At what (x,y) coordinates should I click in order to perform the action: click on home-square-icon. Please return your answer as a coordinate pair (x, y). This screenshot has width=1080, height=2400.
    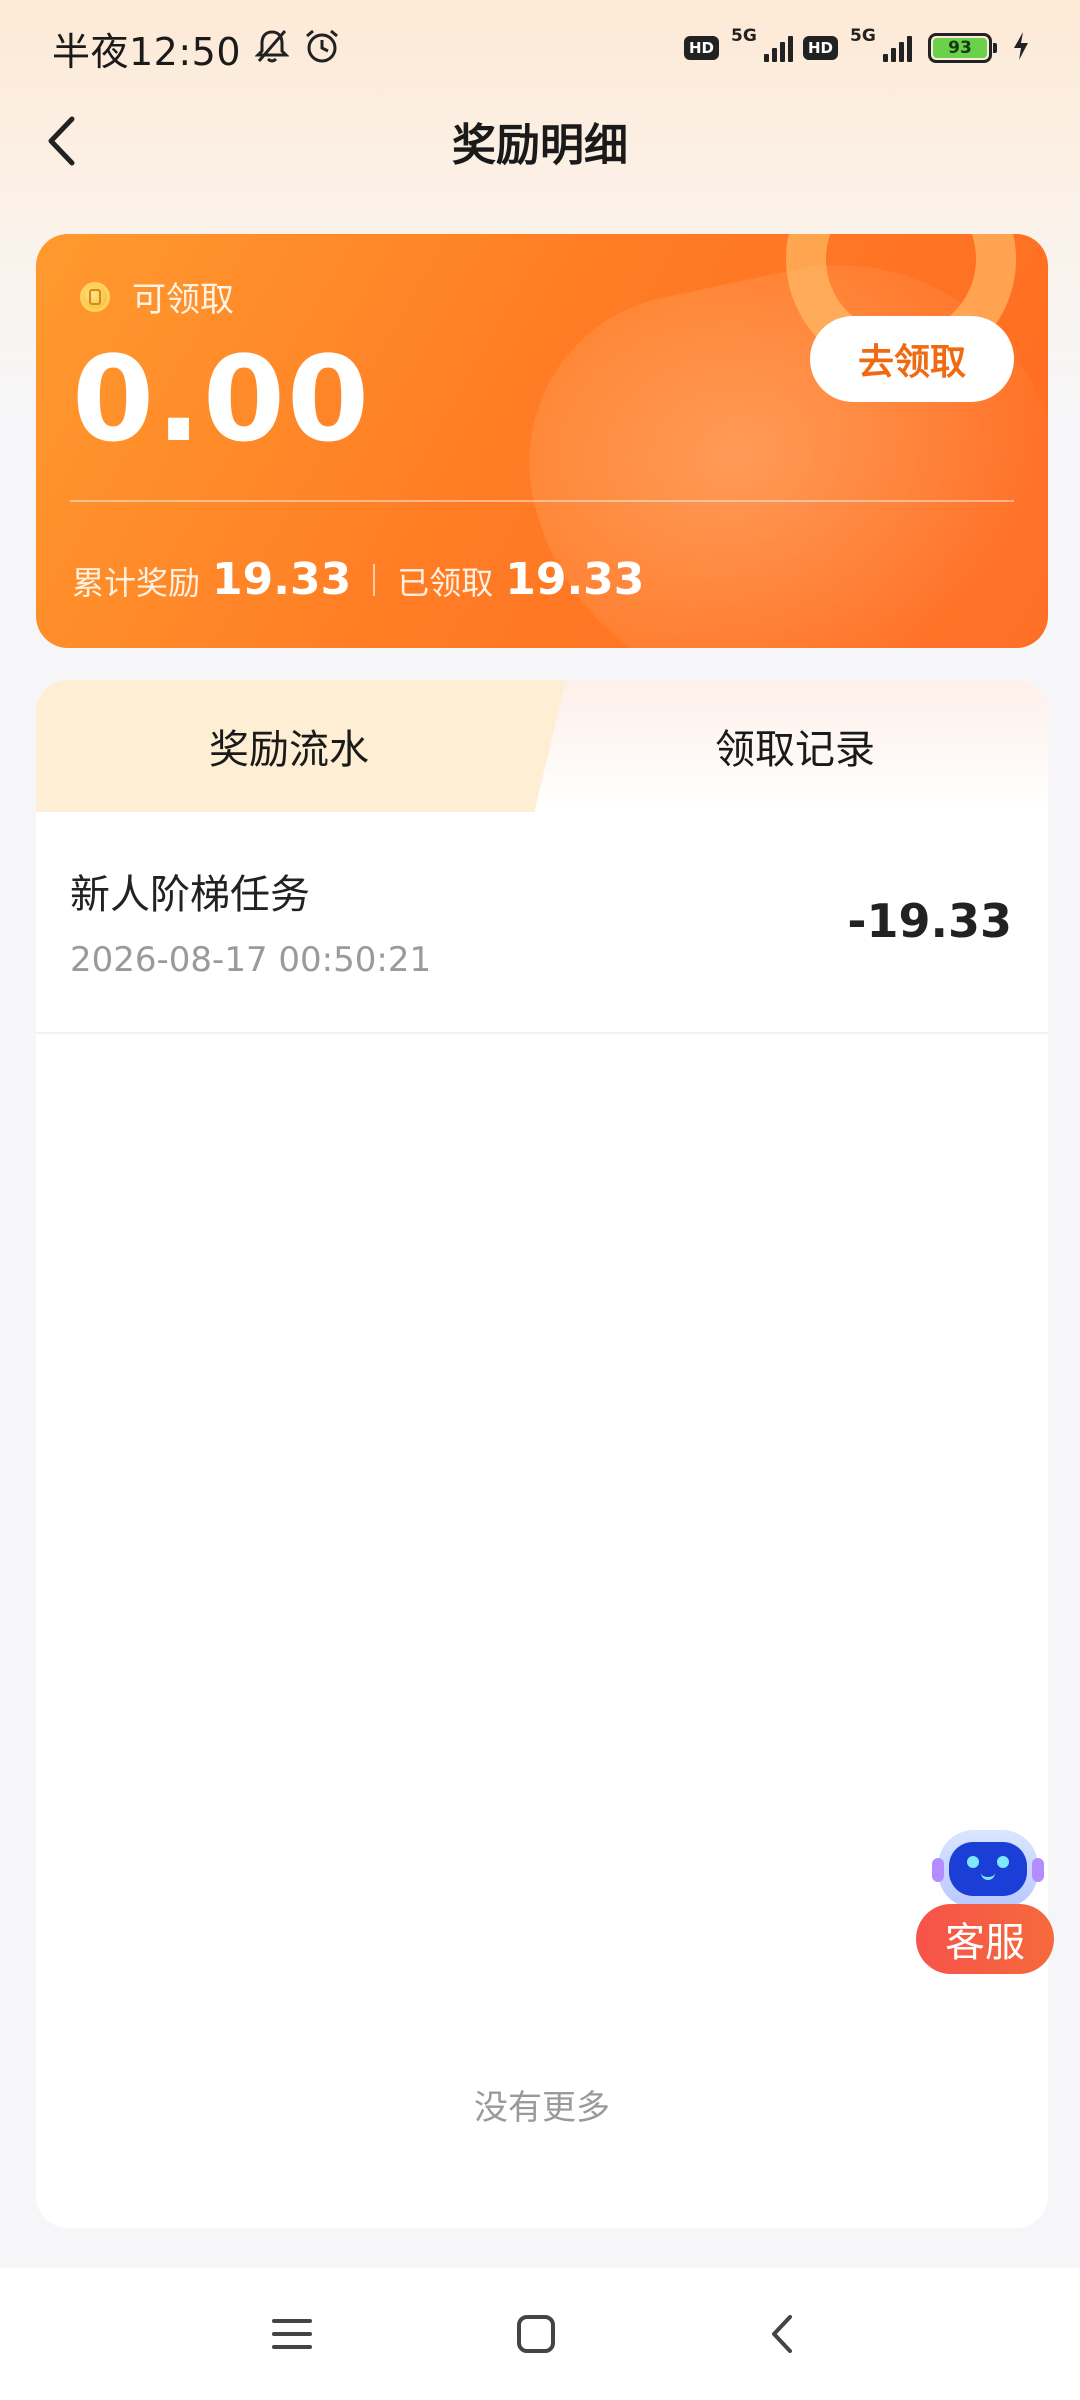
    Looking at the image, I should click on (536, 2334).